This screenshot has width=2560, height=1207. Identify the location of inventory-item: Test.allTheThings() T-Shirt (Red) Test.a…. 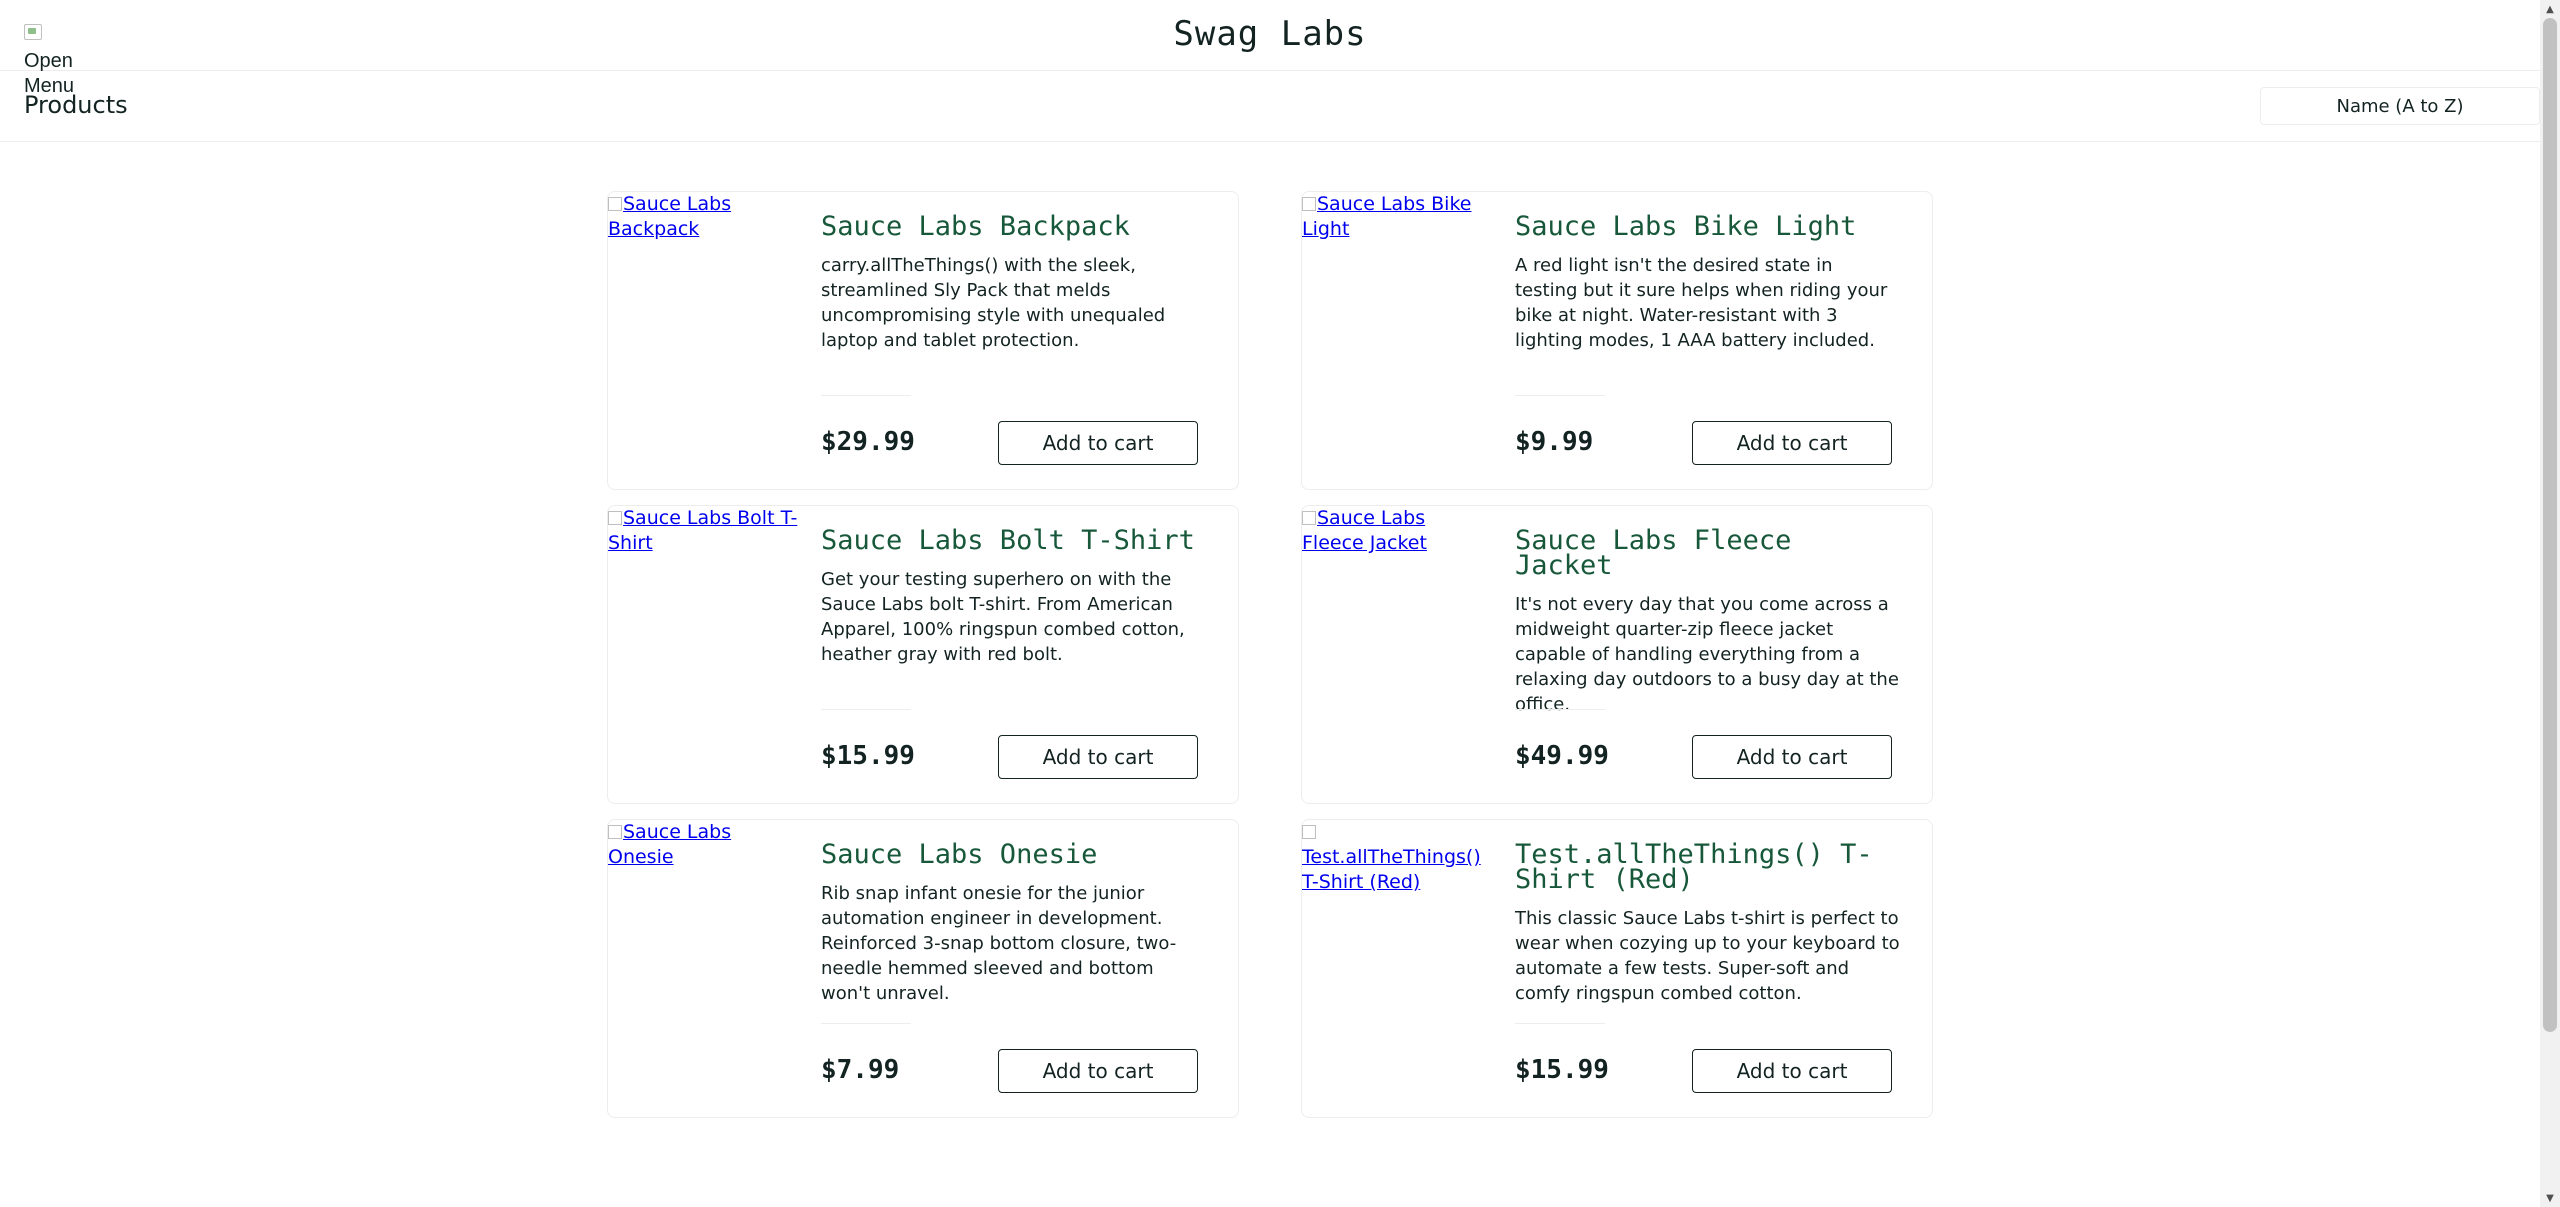
(1617, 968).